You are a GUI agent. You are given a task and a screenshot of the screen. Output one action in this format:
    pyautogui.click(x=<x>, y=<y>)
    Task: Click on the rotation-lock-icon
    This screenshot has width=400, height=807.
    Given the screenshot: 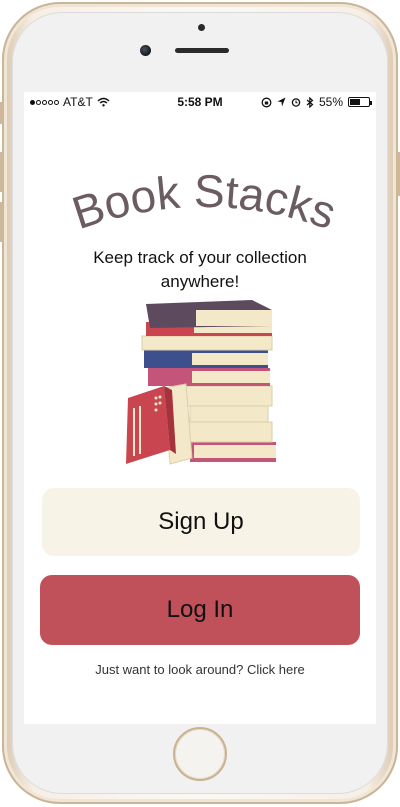 What is the action you would take?
    pyautogui.click(x=266, y=102)
    